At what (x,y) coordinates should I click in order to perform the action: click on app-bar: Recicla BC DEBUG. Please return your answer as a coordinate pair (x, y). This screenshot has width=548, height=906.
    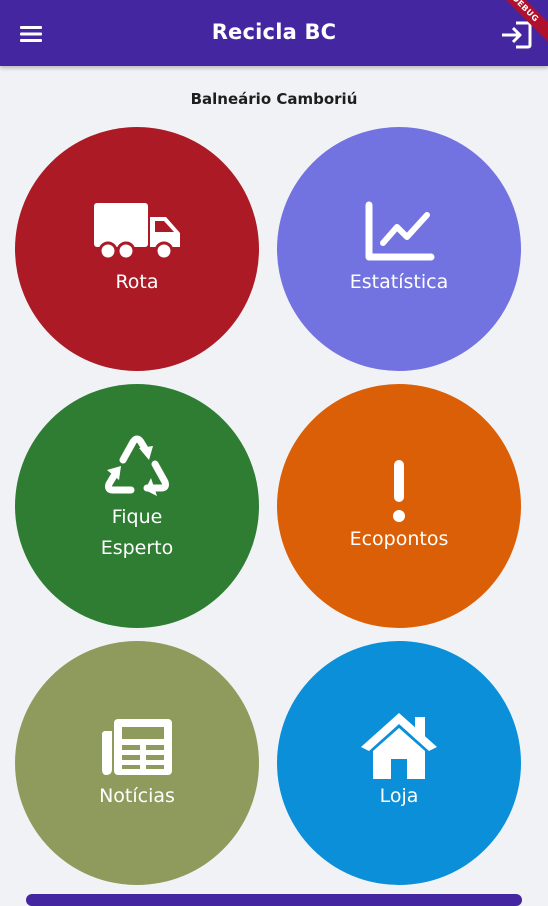
    Looking at the image, I should click on (274, 33).